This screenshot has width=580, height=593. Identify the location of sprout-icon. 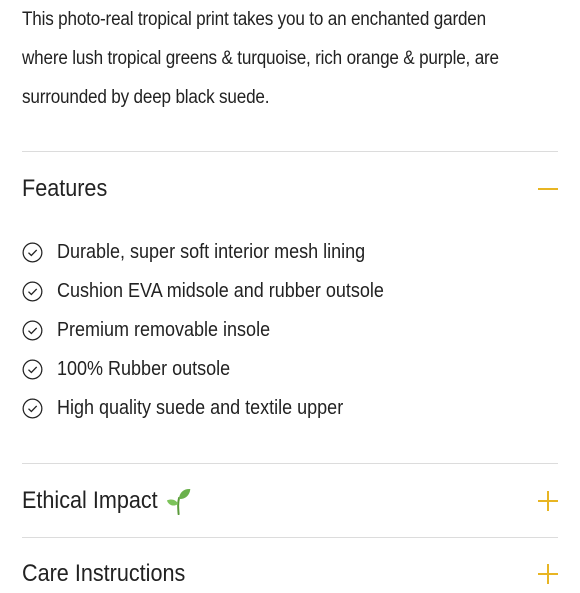
(178, 501).